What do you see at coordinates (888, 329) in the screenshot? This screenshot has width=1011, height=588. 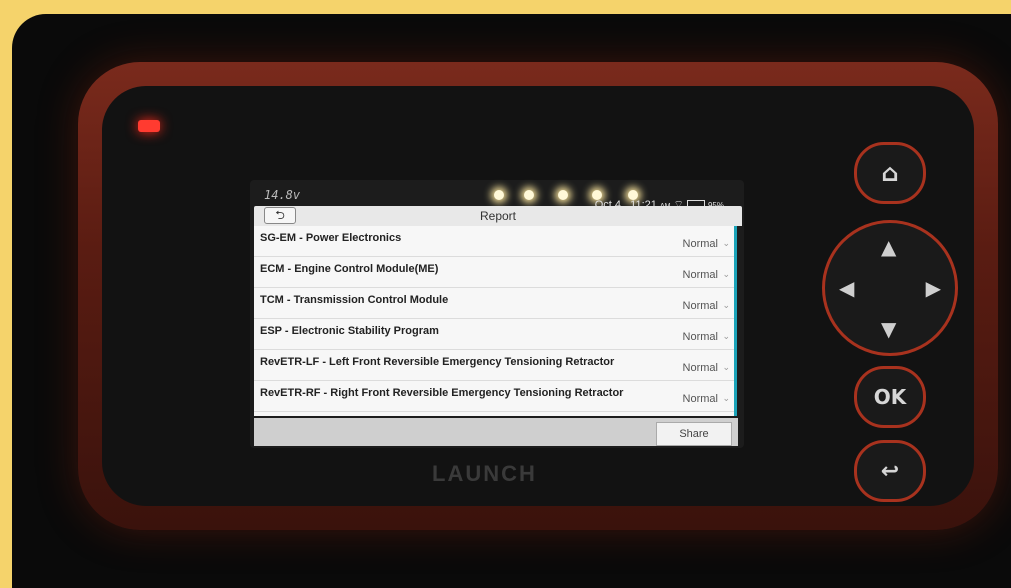 I see `arrow-down-icon: ▼` at bounding box center [888, 329].